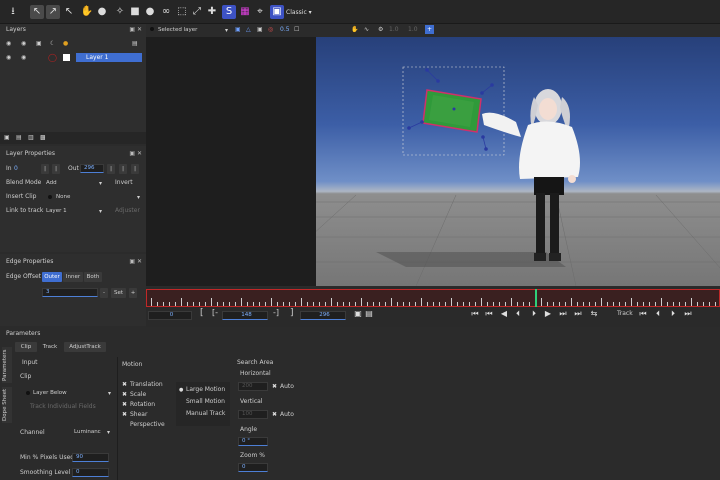 The height and width of the screenshot is (480, 720). What do you see at coordinates (52, 277) in the screenshot?
I see `tab-outer: Outer` at bounding box center [52, 277].